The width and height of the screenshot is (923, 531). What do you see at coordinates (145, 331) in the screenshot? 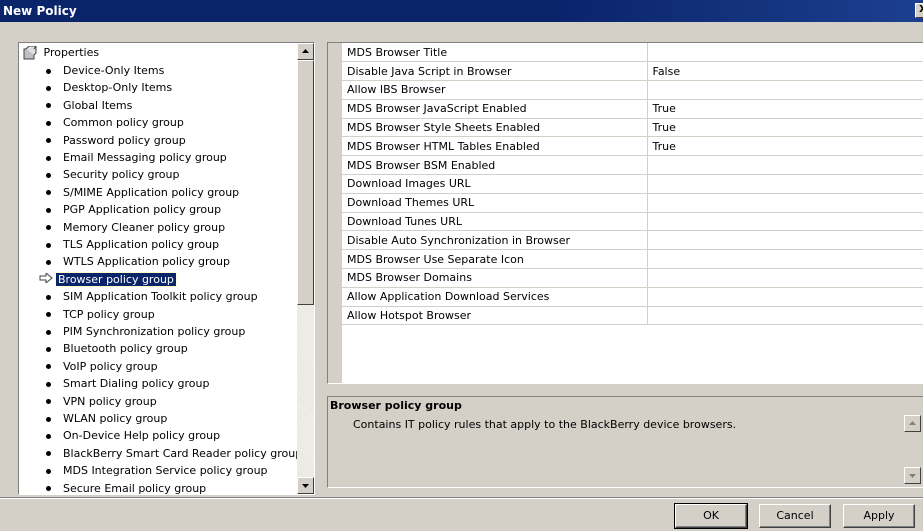
I see `tree-item: PIM Synchronization policy group` at bounding box center [145, 331].